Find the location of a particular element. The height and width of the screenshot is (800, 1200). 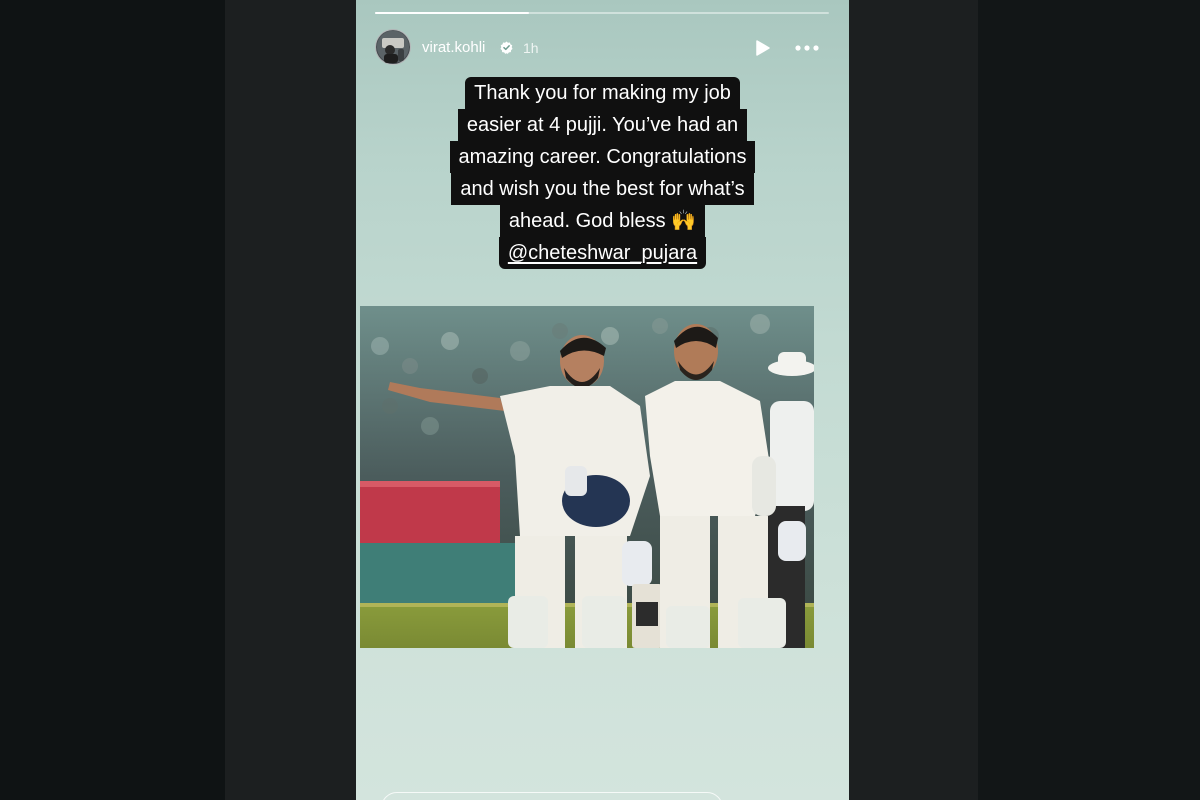

username: virat.kohli is located at coordinates (453, 47).